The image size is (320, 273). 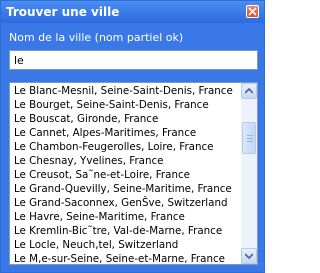 I want to click on scroll-track, so click(x=249, y=173).